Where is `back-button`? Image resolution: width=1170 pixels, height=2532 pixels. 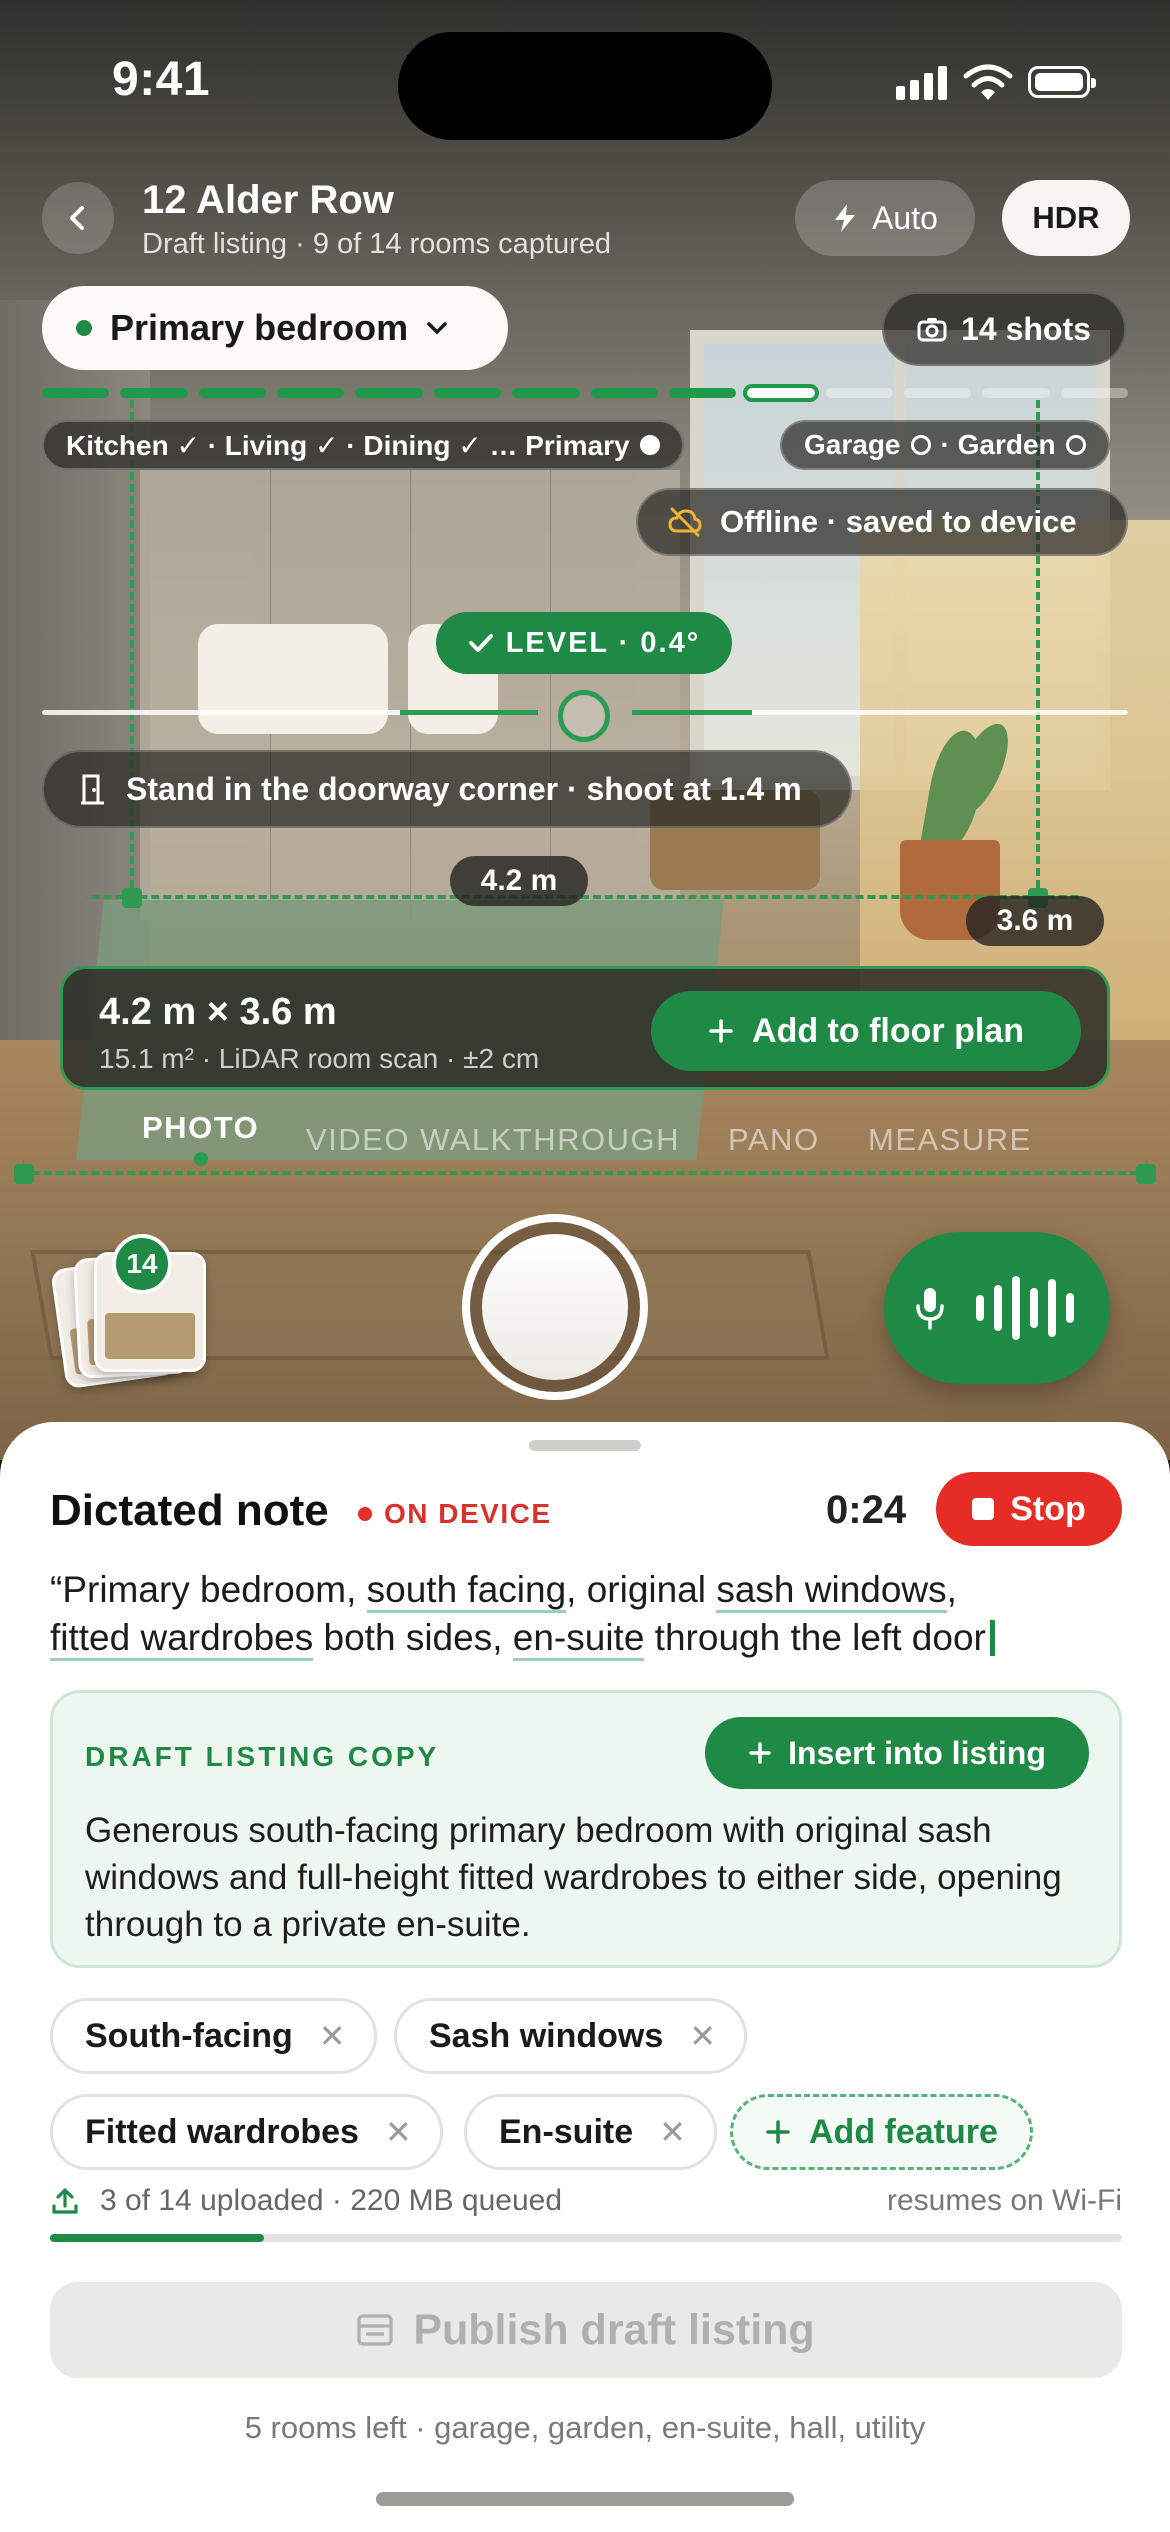 back-button is located at coordinates (78, 218).